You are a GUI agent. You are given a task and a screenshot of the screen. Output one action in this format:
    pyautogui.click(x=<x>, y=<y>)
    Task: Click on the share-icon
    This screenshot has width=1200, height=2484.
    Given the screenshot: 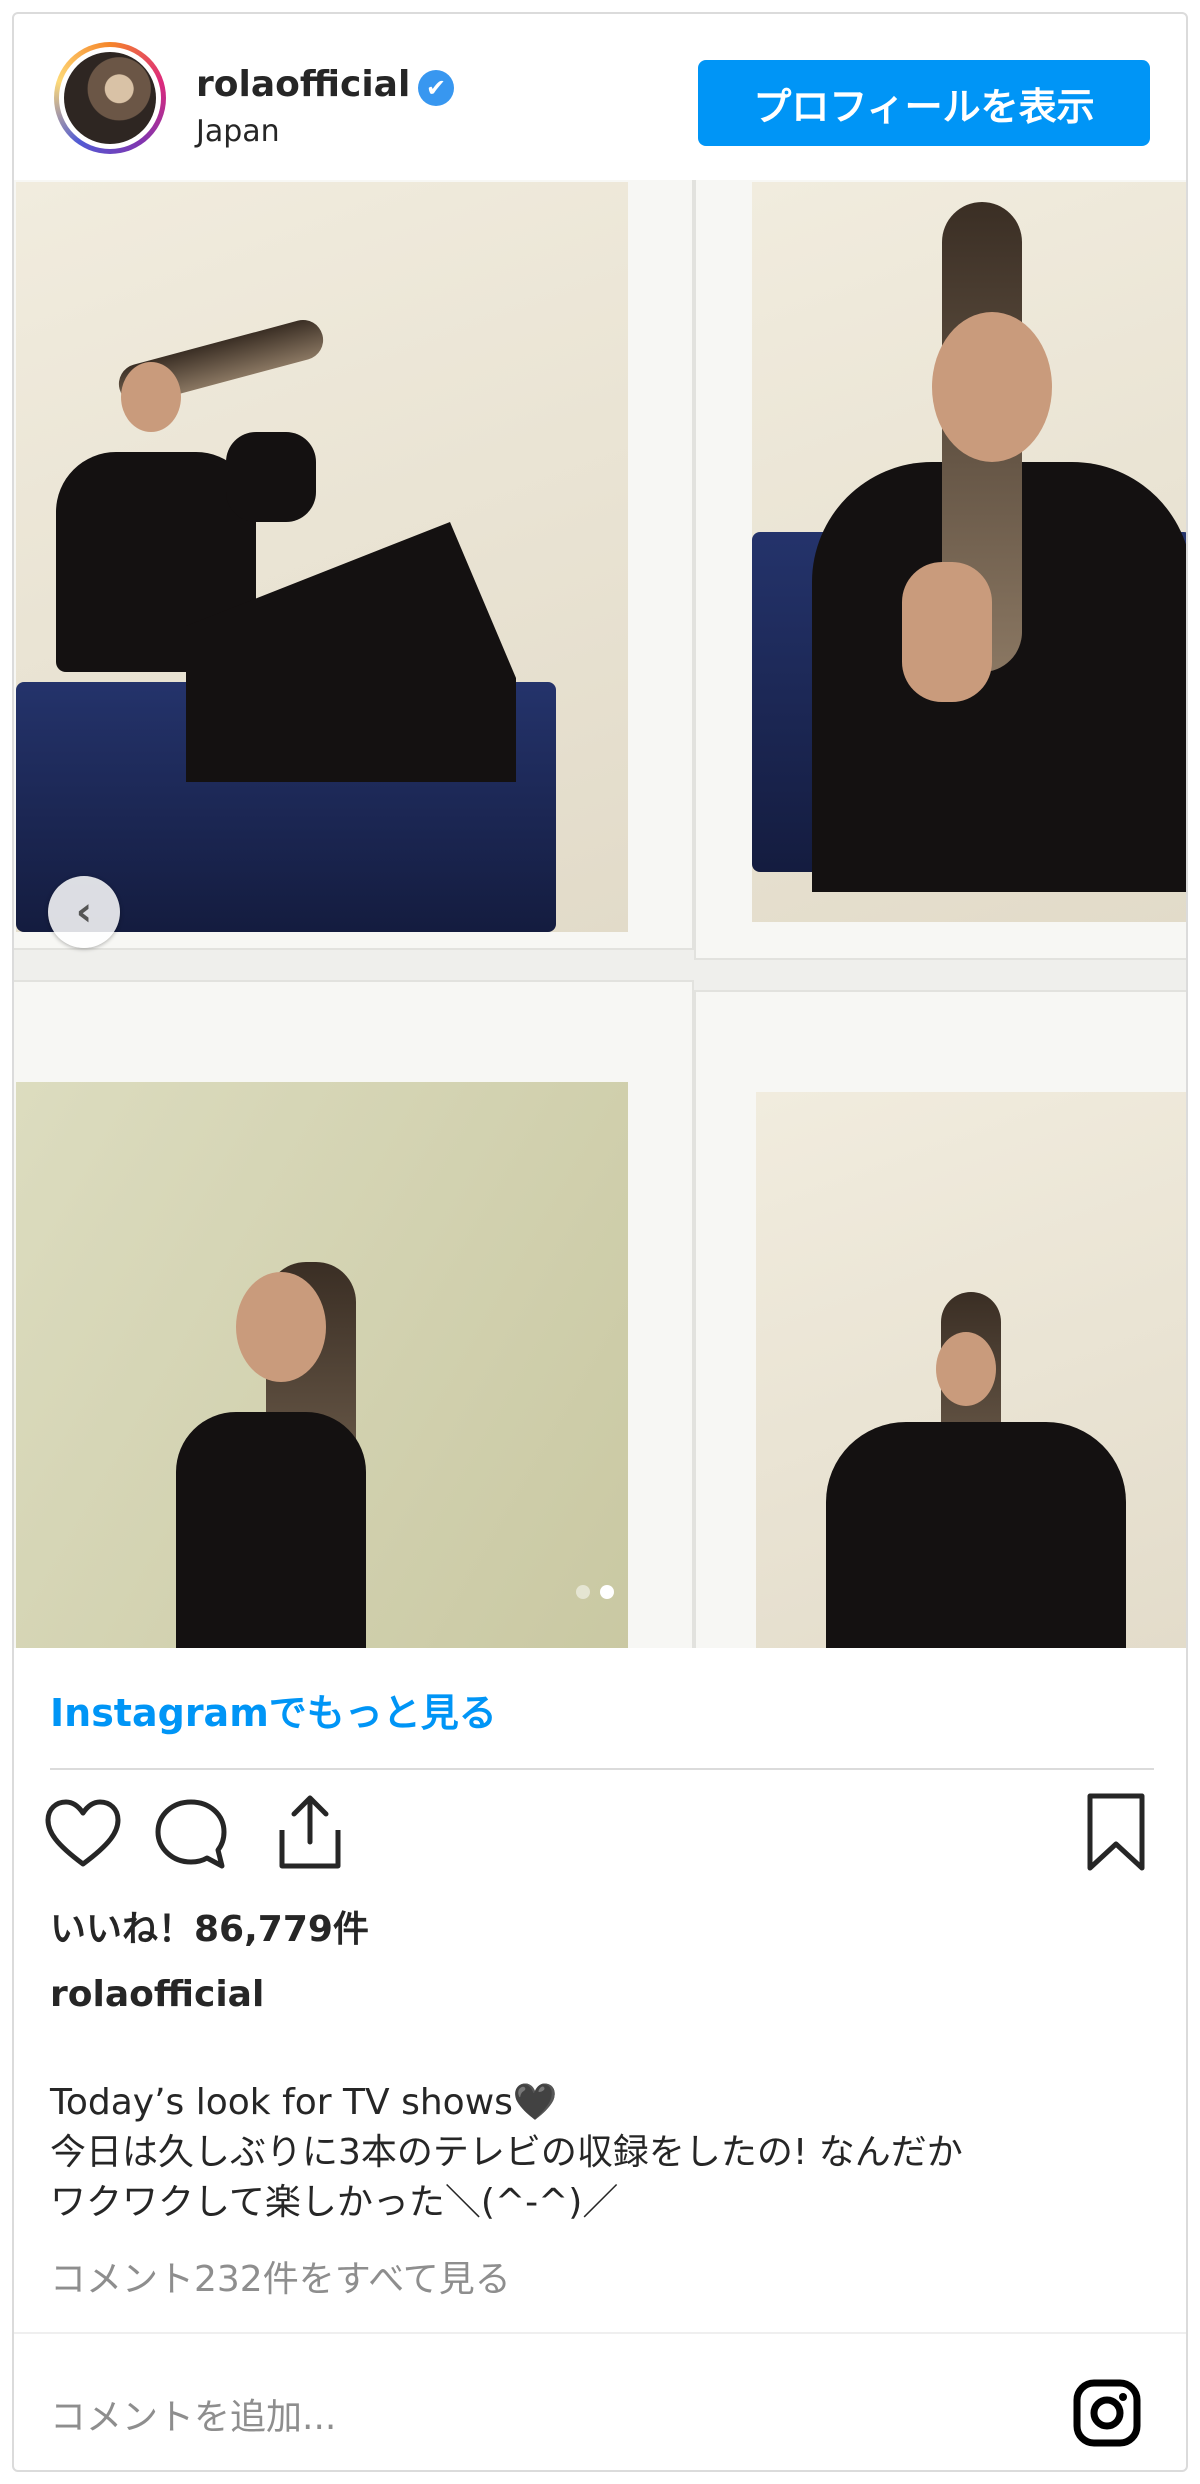 What is the action you would take?
    pyautogui.click(x=310, y=1832)
    